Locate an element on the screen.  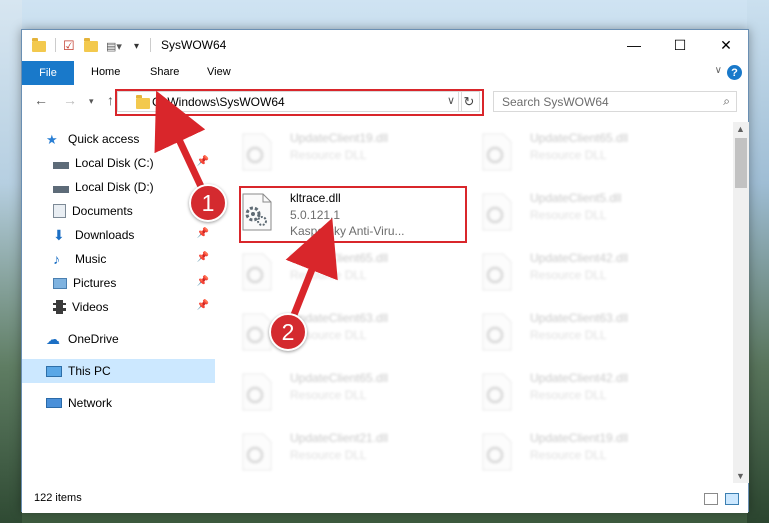
sidebar-item-downloads: ⬇ Downloads 📌 is located at coordinates (118, 235).